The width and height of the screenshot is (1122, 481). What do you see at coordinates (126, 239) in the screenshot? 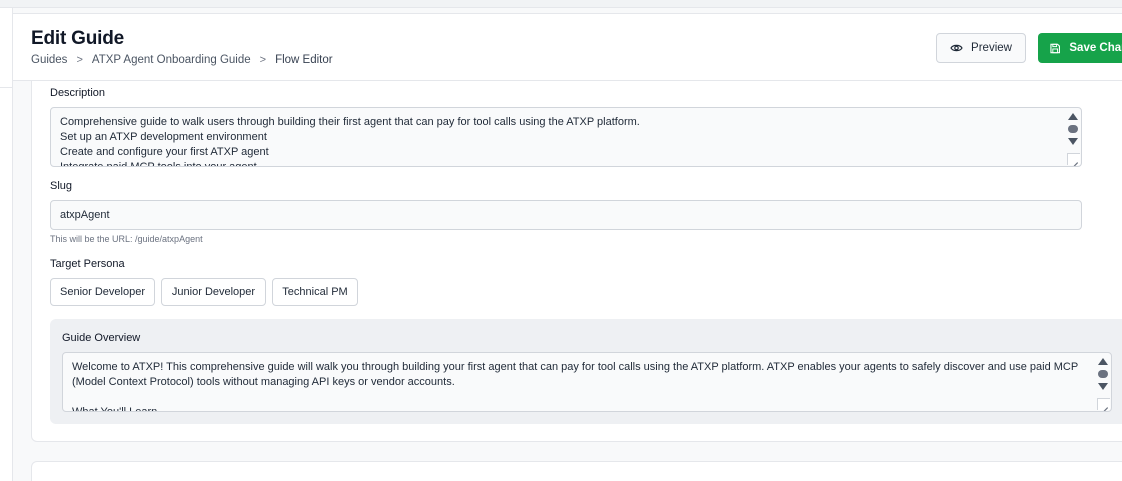
I see `slug-hint: This will be the URL: /guide/atxpAgent` at bounding box center [126, 239].